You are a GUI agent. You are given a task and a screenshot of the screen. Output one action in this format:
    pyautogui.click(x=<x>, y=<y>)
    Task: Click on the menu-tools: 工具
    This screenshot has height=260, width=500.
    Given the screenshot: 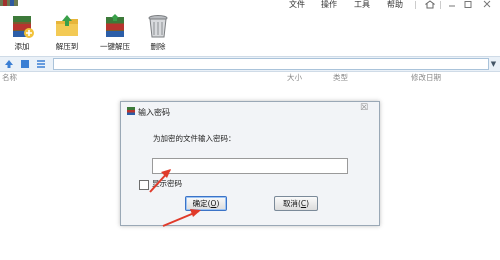 What is the action you would take?
    pyautogui.click(x=362, y=5)
    